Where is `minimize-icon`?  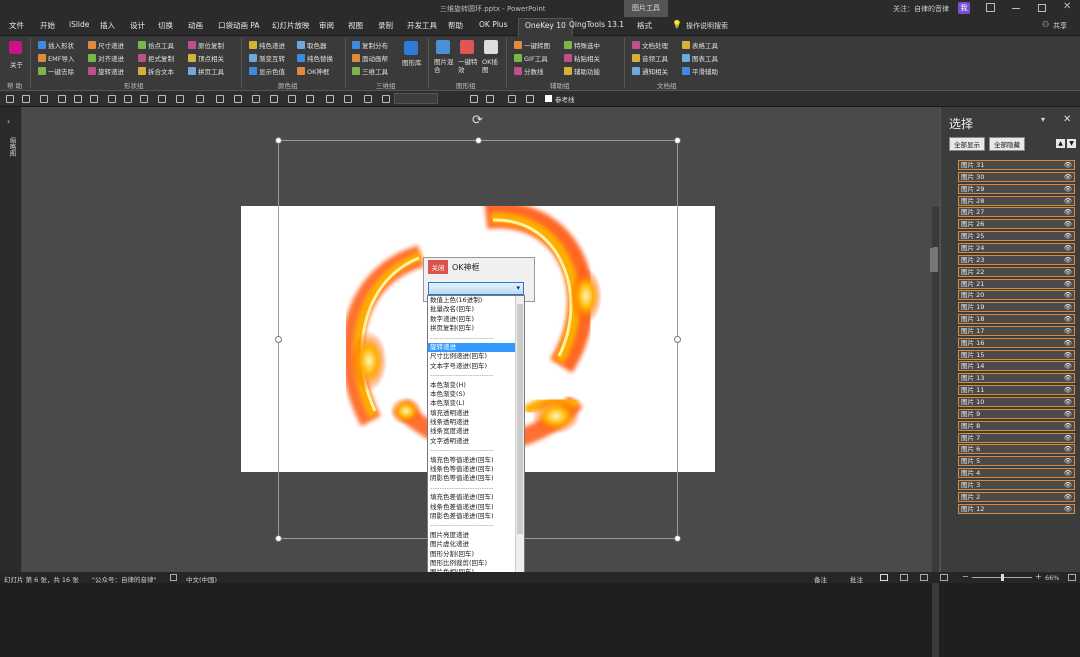 minimize-icon is located at coordinates (1016, 8).